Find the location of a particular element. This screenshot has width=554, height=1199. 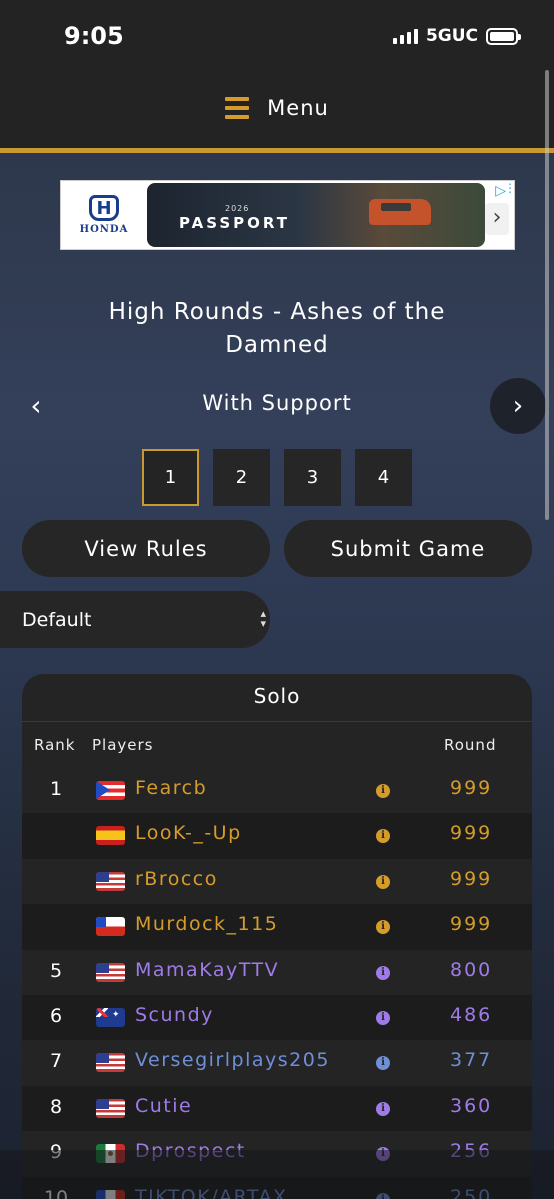

row-round: 377 is located at coordinates (471, 1060).